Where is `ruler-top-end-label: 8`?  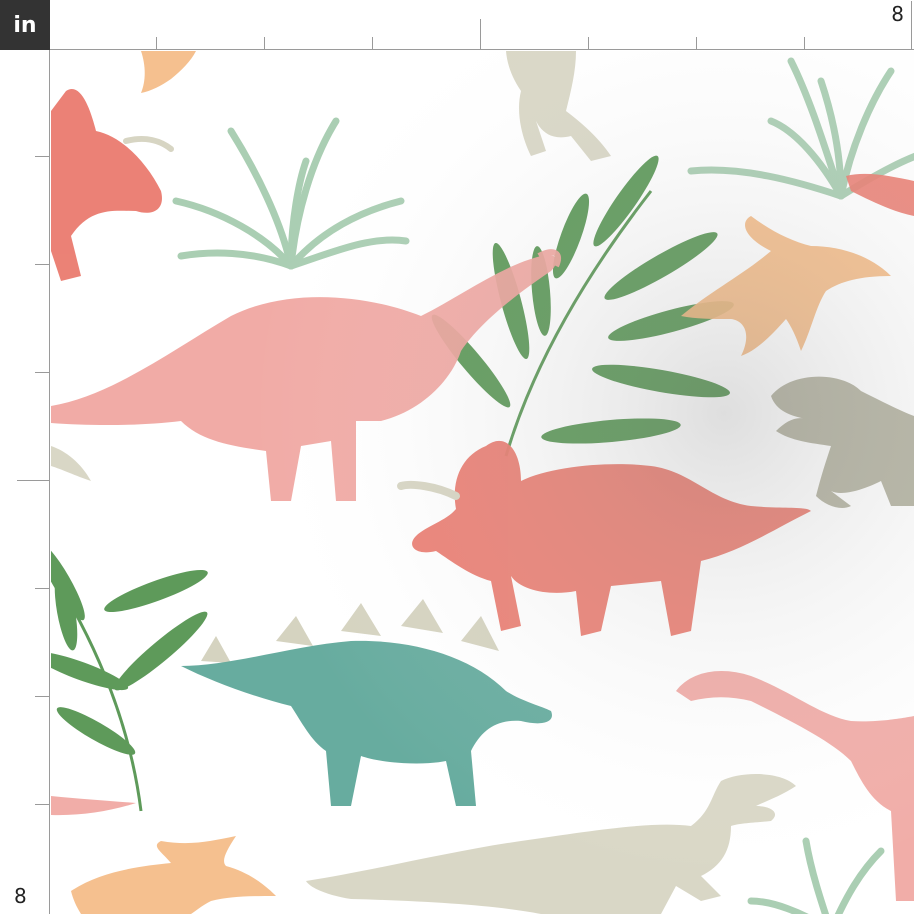 ruler-top-end-label: 8 is located at coordinates (897, 14).